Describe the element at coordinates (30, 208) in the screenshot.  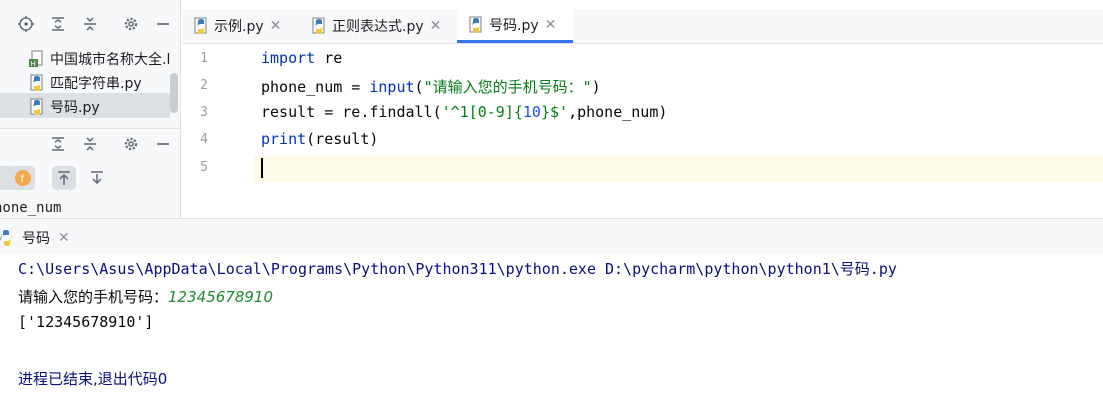
I see `structure-item-phone-num: hone_num` at that location.